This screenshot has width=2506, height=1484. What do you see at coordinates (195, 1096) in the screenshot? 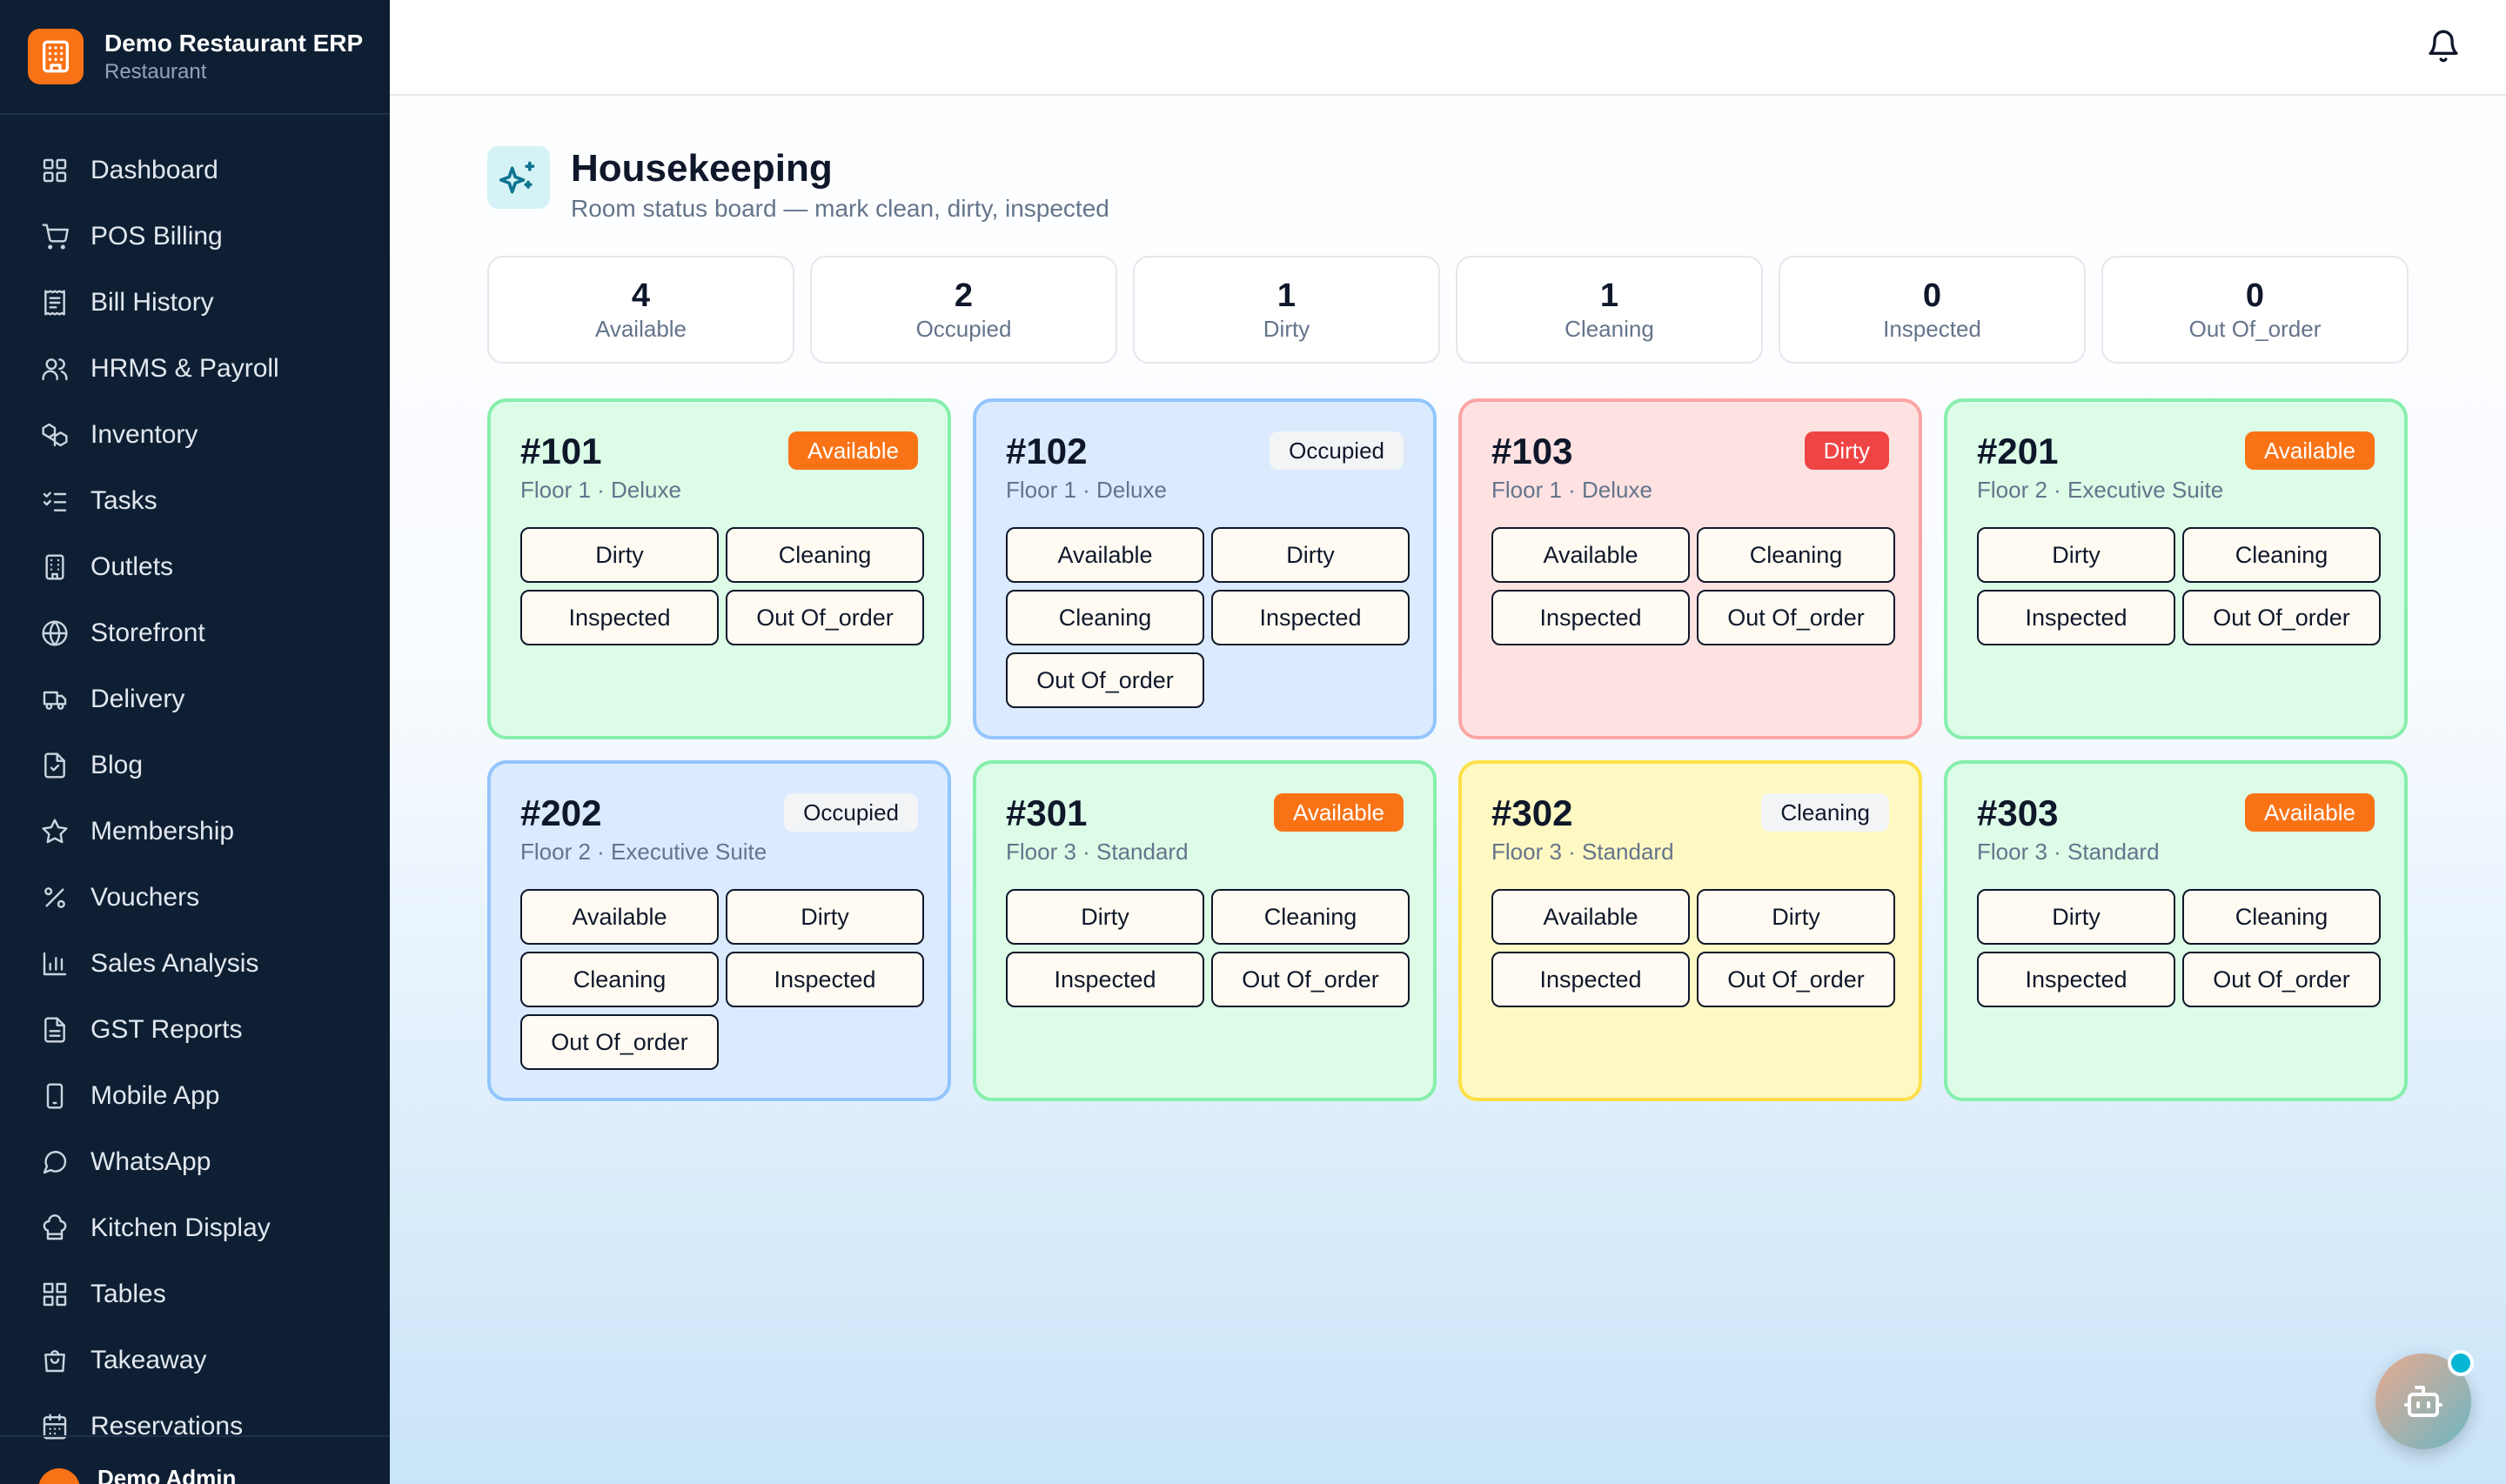
I see `sidebar-item-mobile-app: Mobile App` at bounding box center [195, 1096].